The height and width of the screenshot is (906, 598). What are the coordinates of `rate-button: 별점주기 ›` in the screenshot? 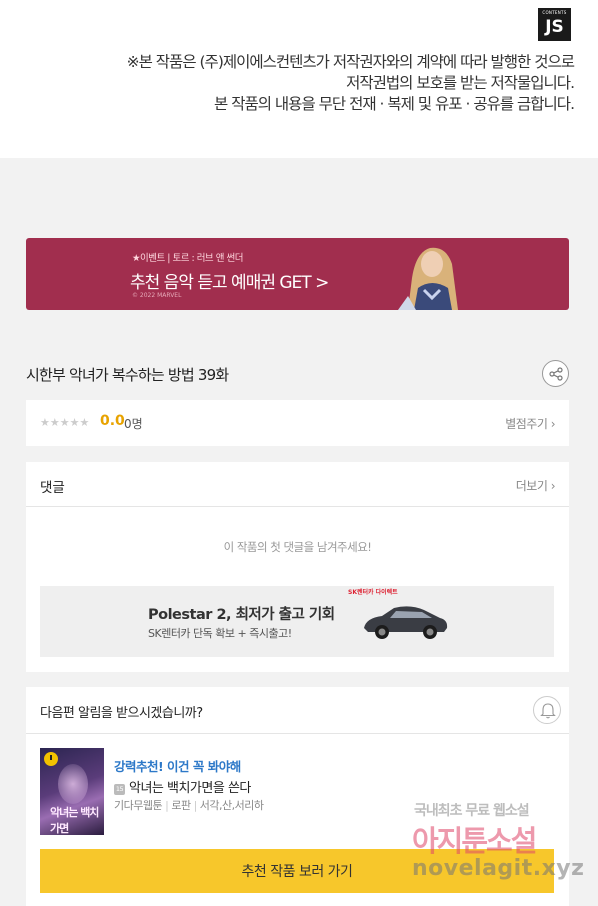 It's located at (530, 423).